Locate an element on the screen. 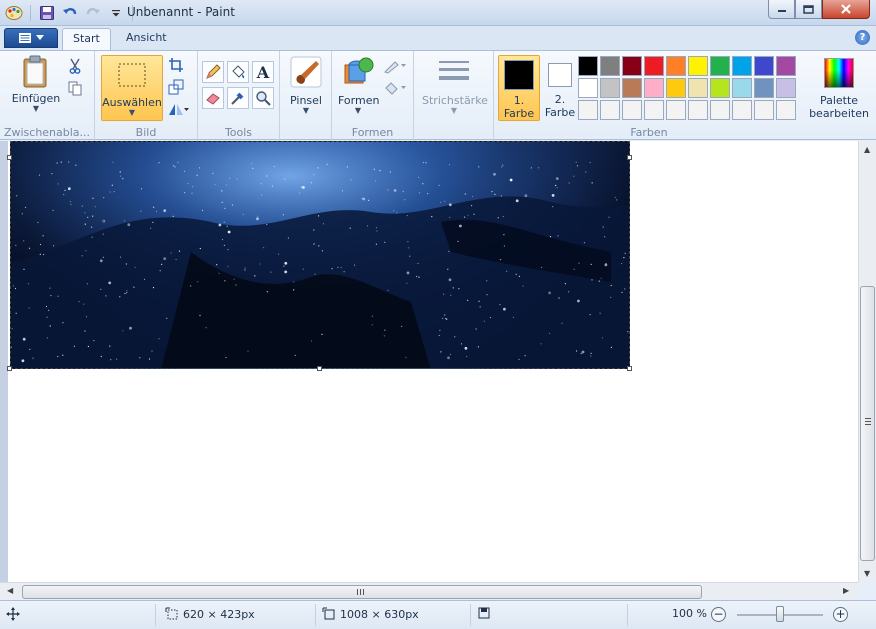 Image resolution: width=876 pixels, height=629 pixels. color2-button: 2. Farbe is located at coordinates (560, 87).